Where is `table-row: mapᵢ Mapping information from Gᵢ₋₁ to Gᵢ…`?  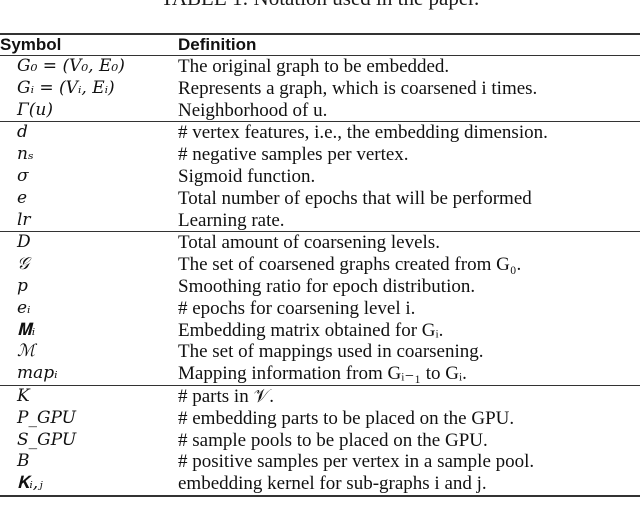
table-row: mapᵢ Mapping information from Gᵢ₋₁ to Gᵢ… is located at coordinates (320, 374).